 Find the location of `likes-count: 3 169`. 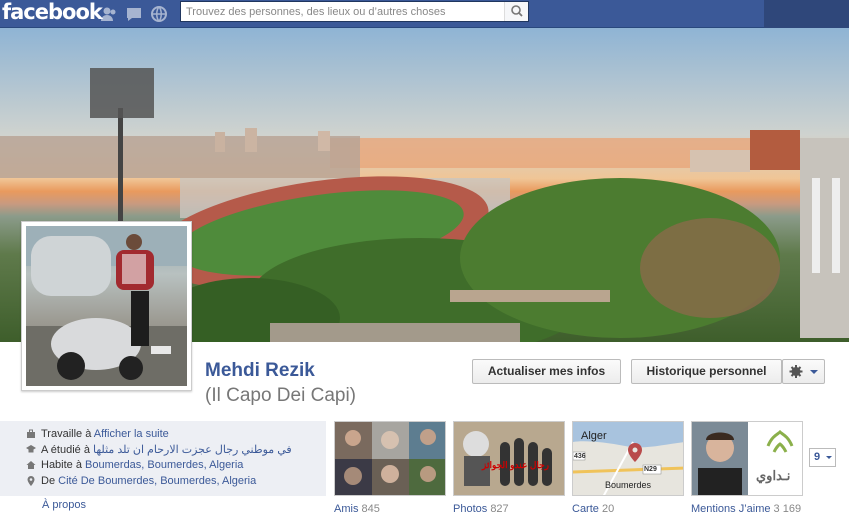

likes-count: 3 169 is located at coordinates (787, 509).